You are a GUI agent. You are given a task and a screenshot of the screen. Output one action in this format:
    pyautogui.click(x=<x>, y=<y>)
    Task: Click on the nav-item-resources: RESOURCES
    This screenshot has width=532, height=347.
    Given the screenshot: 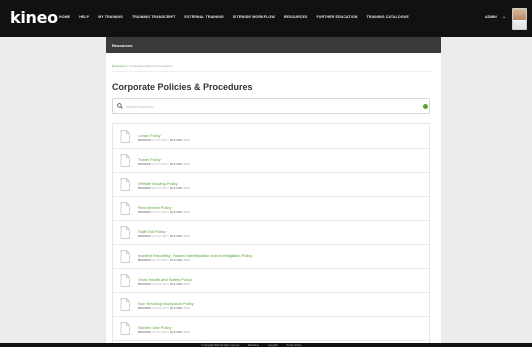 What is the action you would take?
    pyautogui.click(x=296, y=17)
    